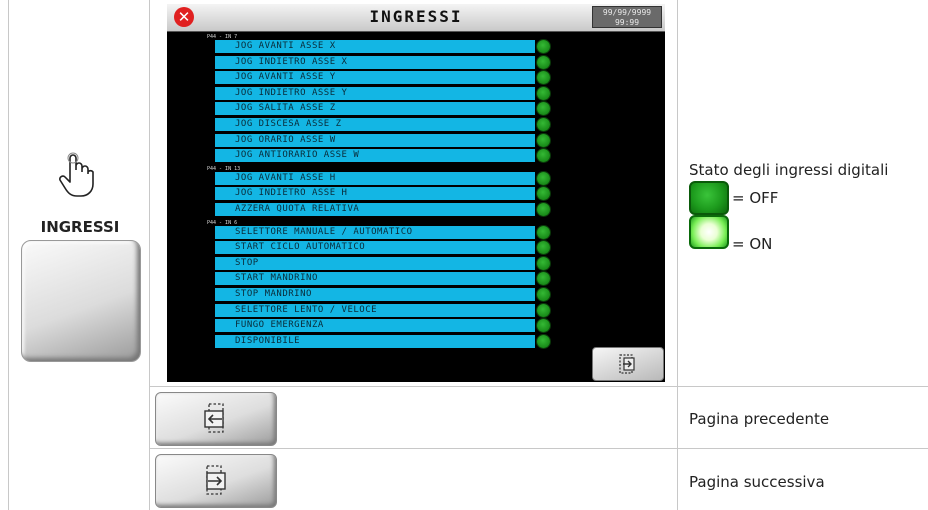 The image size is (928, 510). Describe the element at coordinates (375, 46) in the screenshot. I see `input-item: JOG AVANTI ASSE X` at that location.